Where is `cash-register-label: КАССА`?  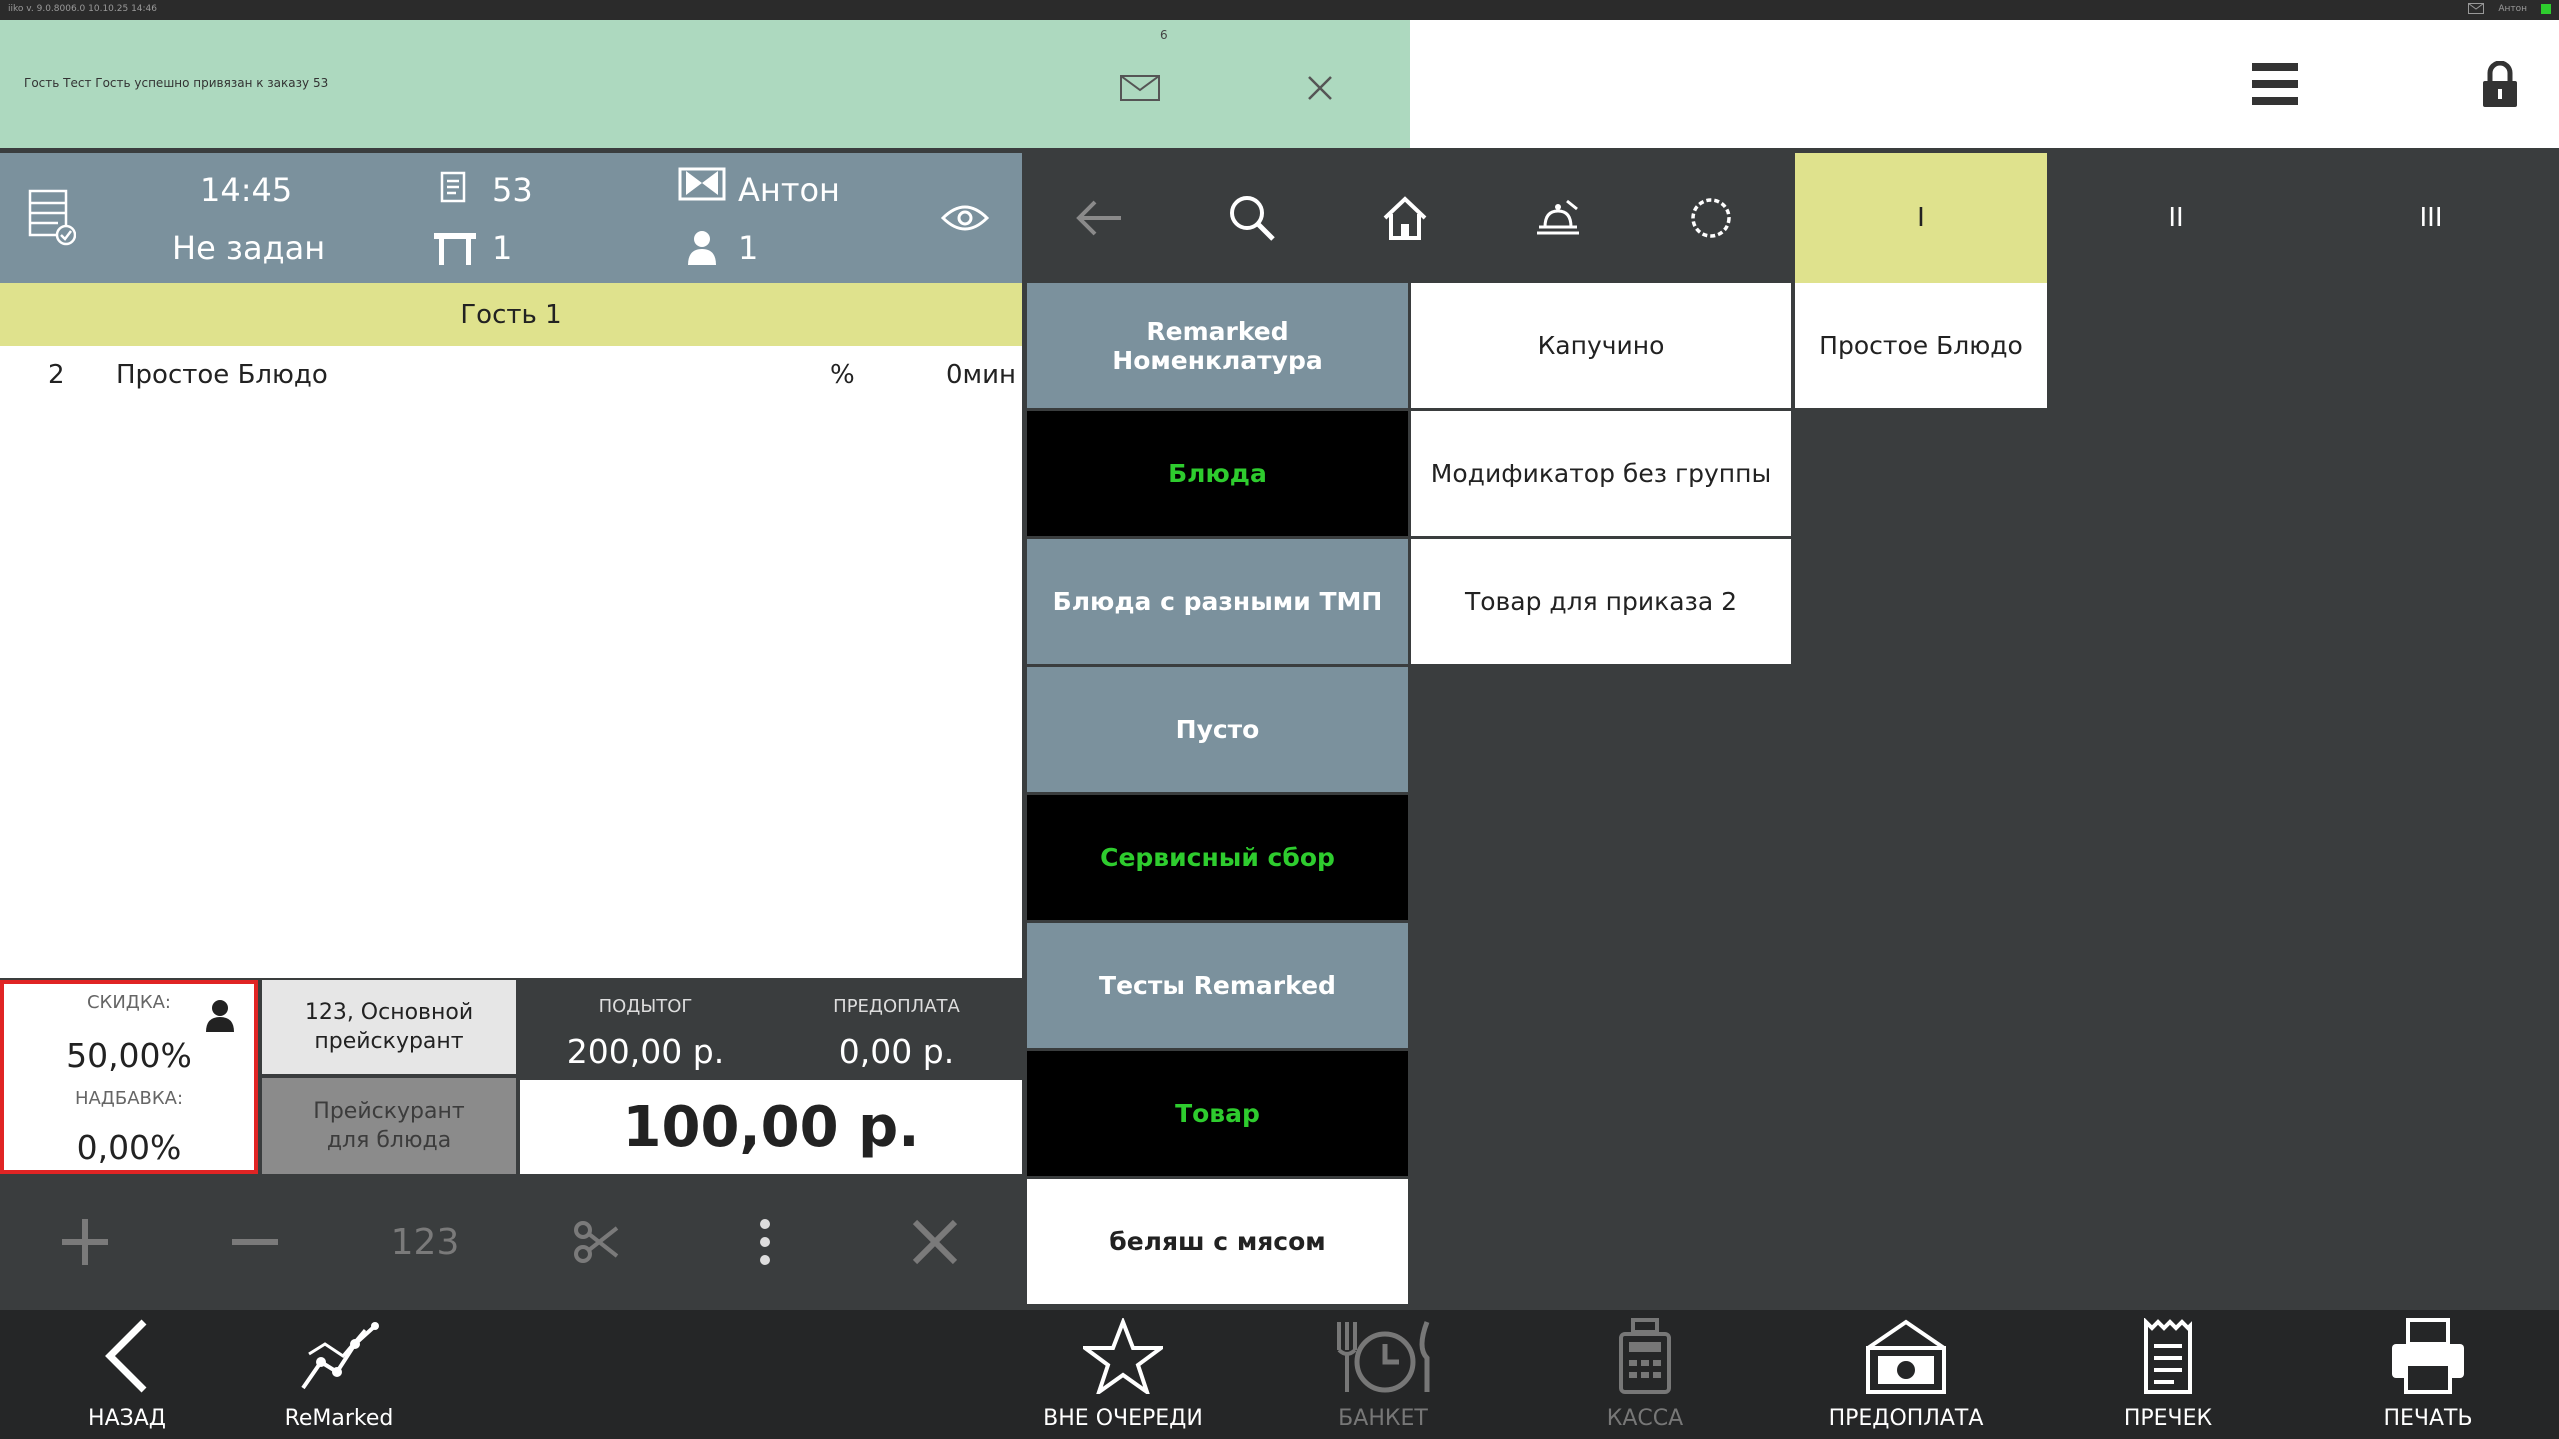 cash-register-label: КАССА is located at coordinates (1645, 1418).